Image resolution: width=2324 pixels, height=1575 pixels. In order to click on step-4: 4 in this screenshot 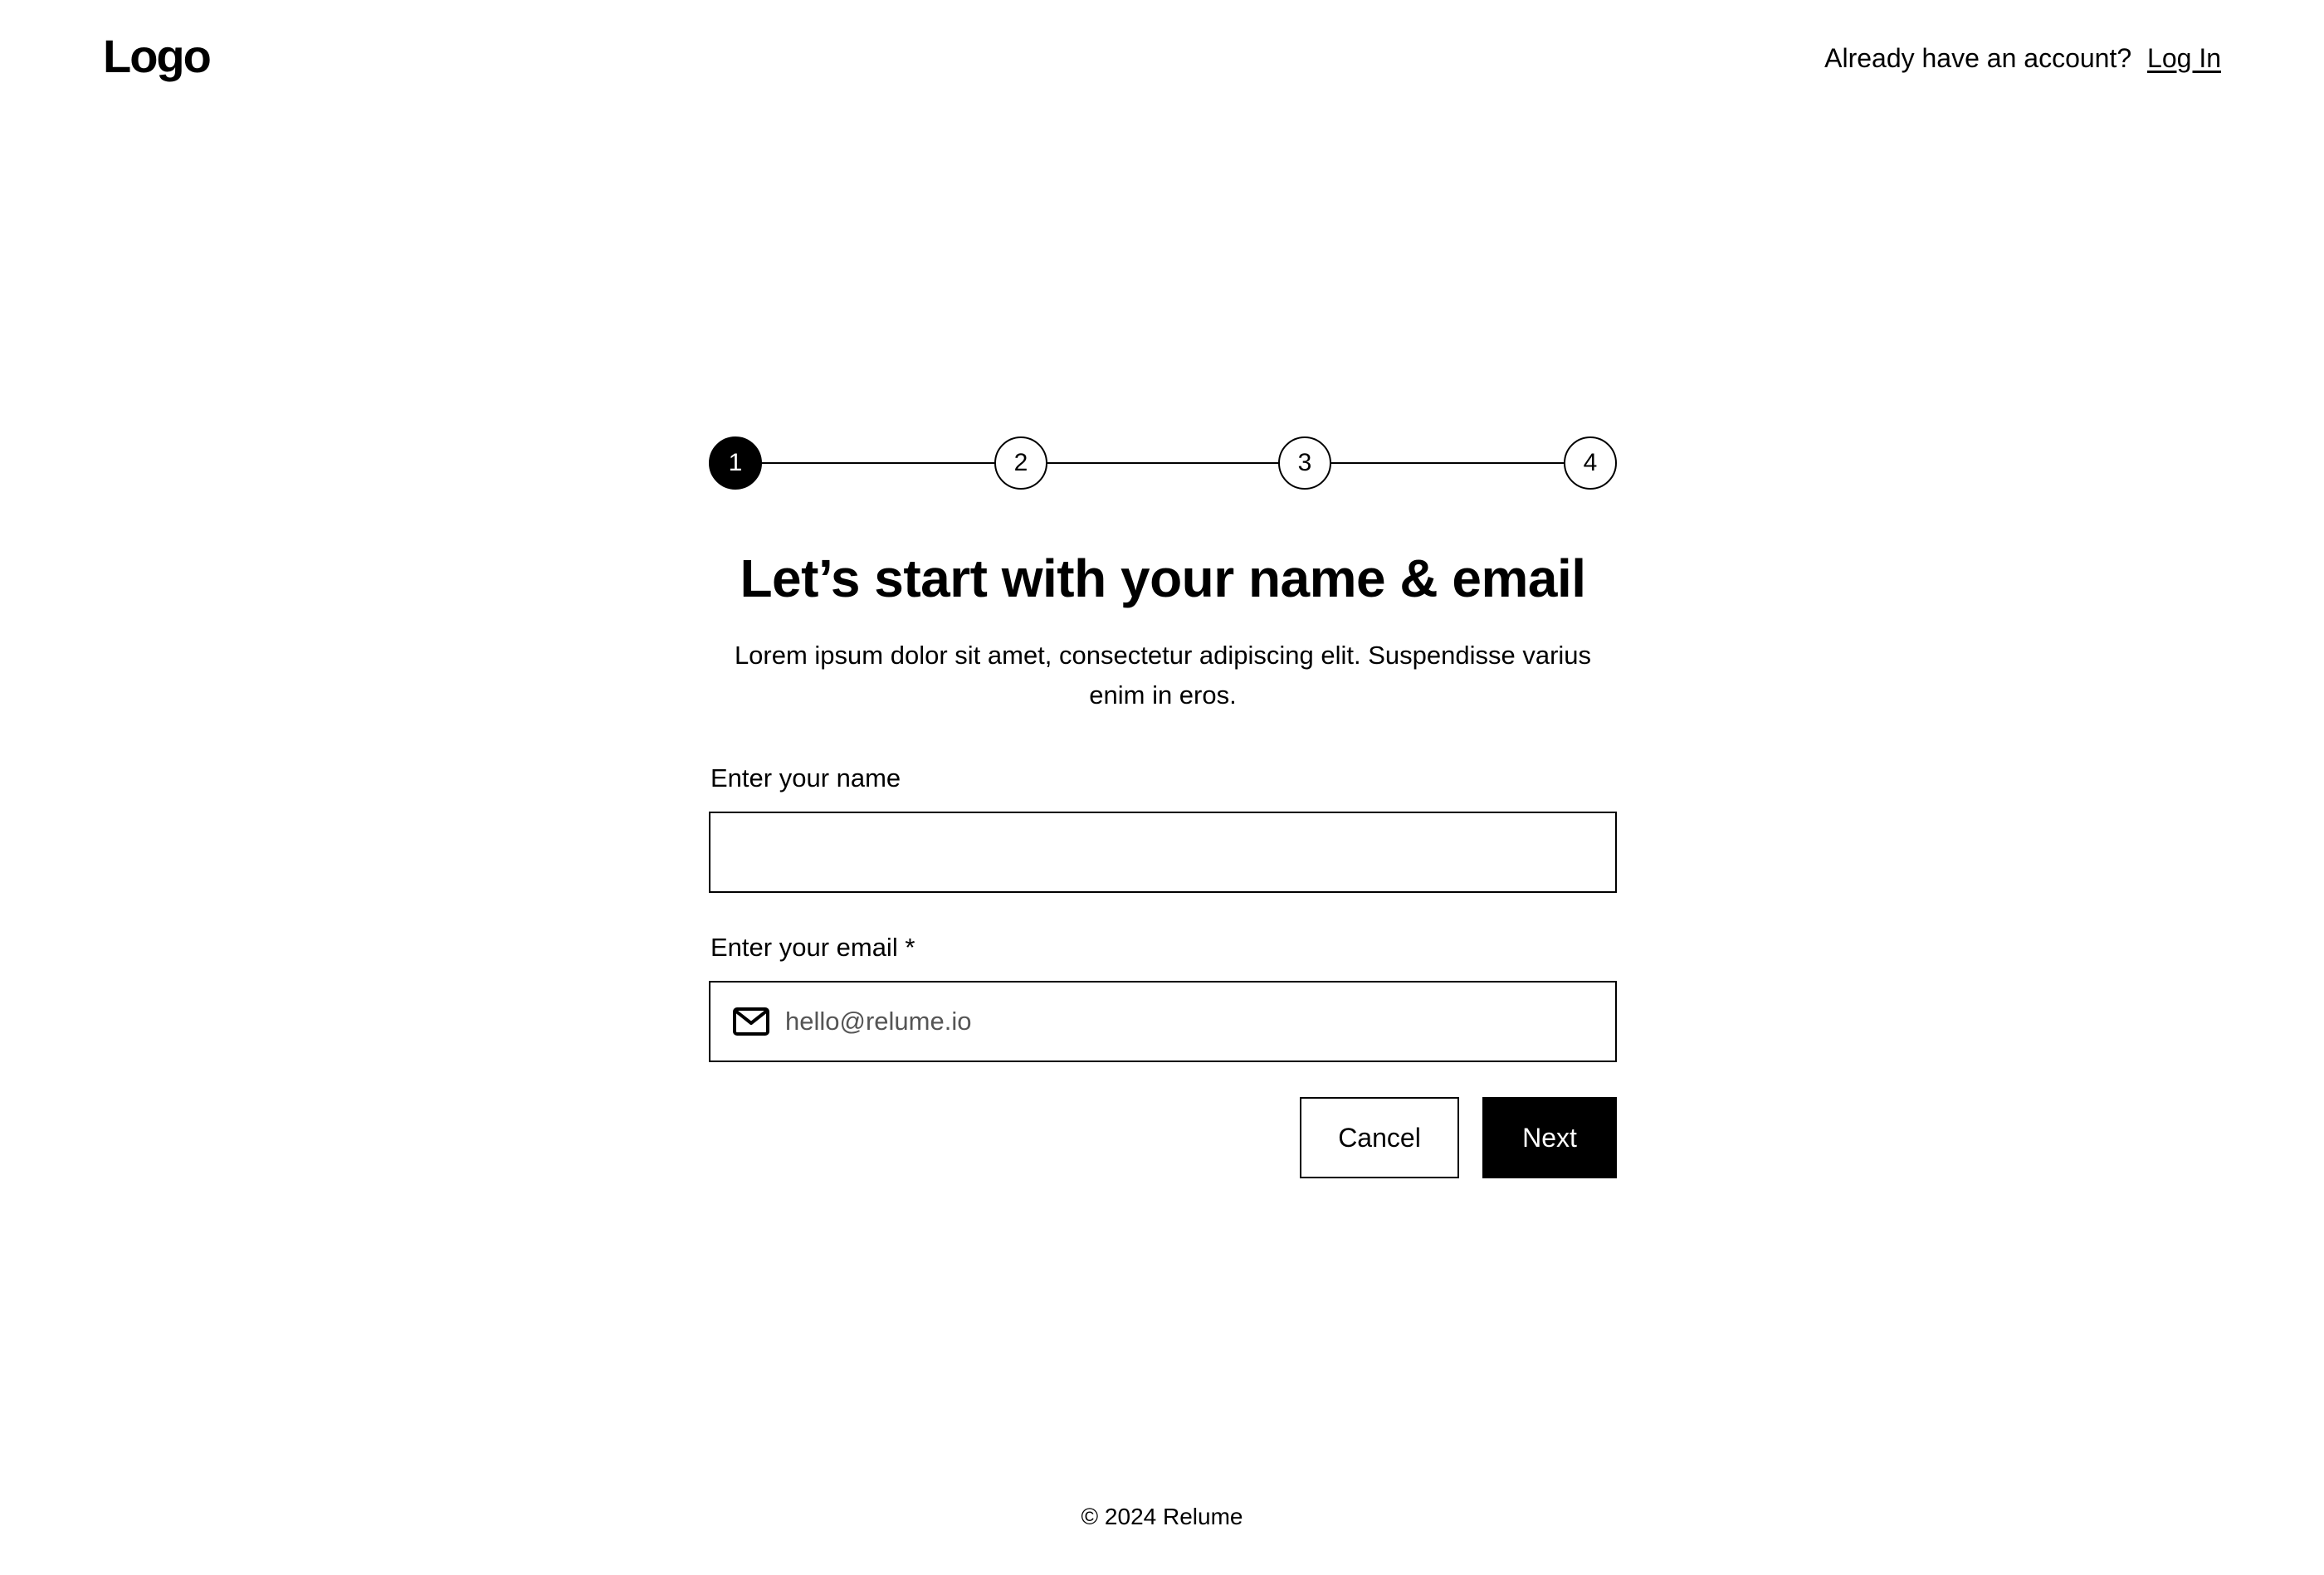, I will do `click(1590, 463)`.